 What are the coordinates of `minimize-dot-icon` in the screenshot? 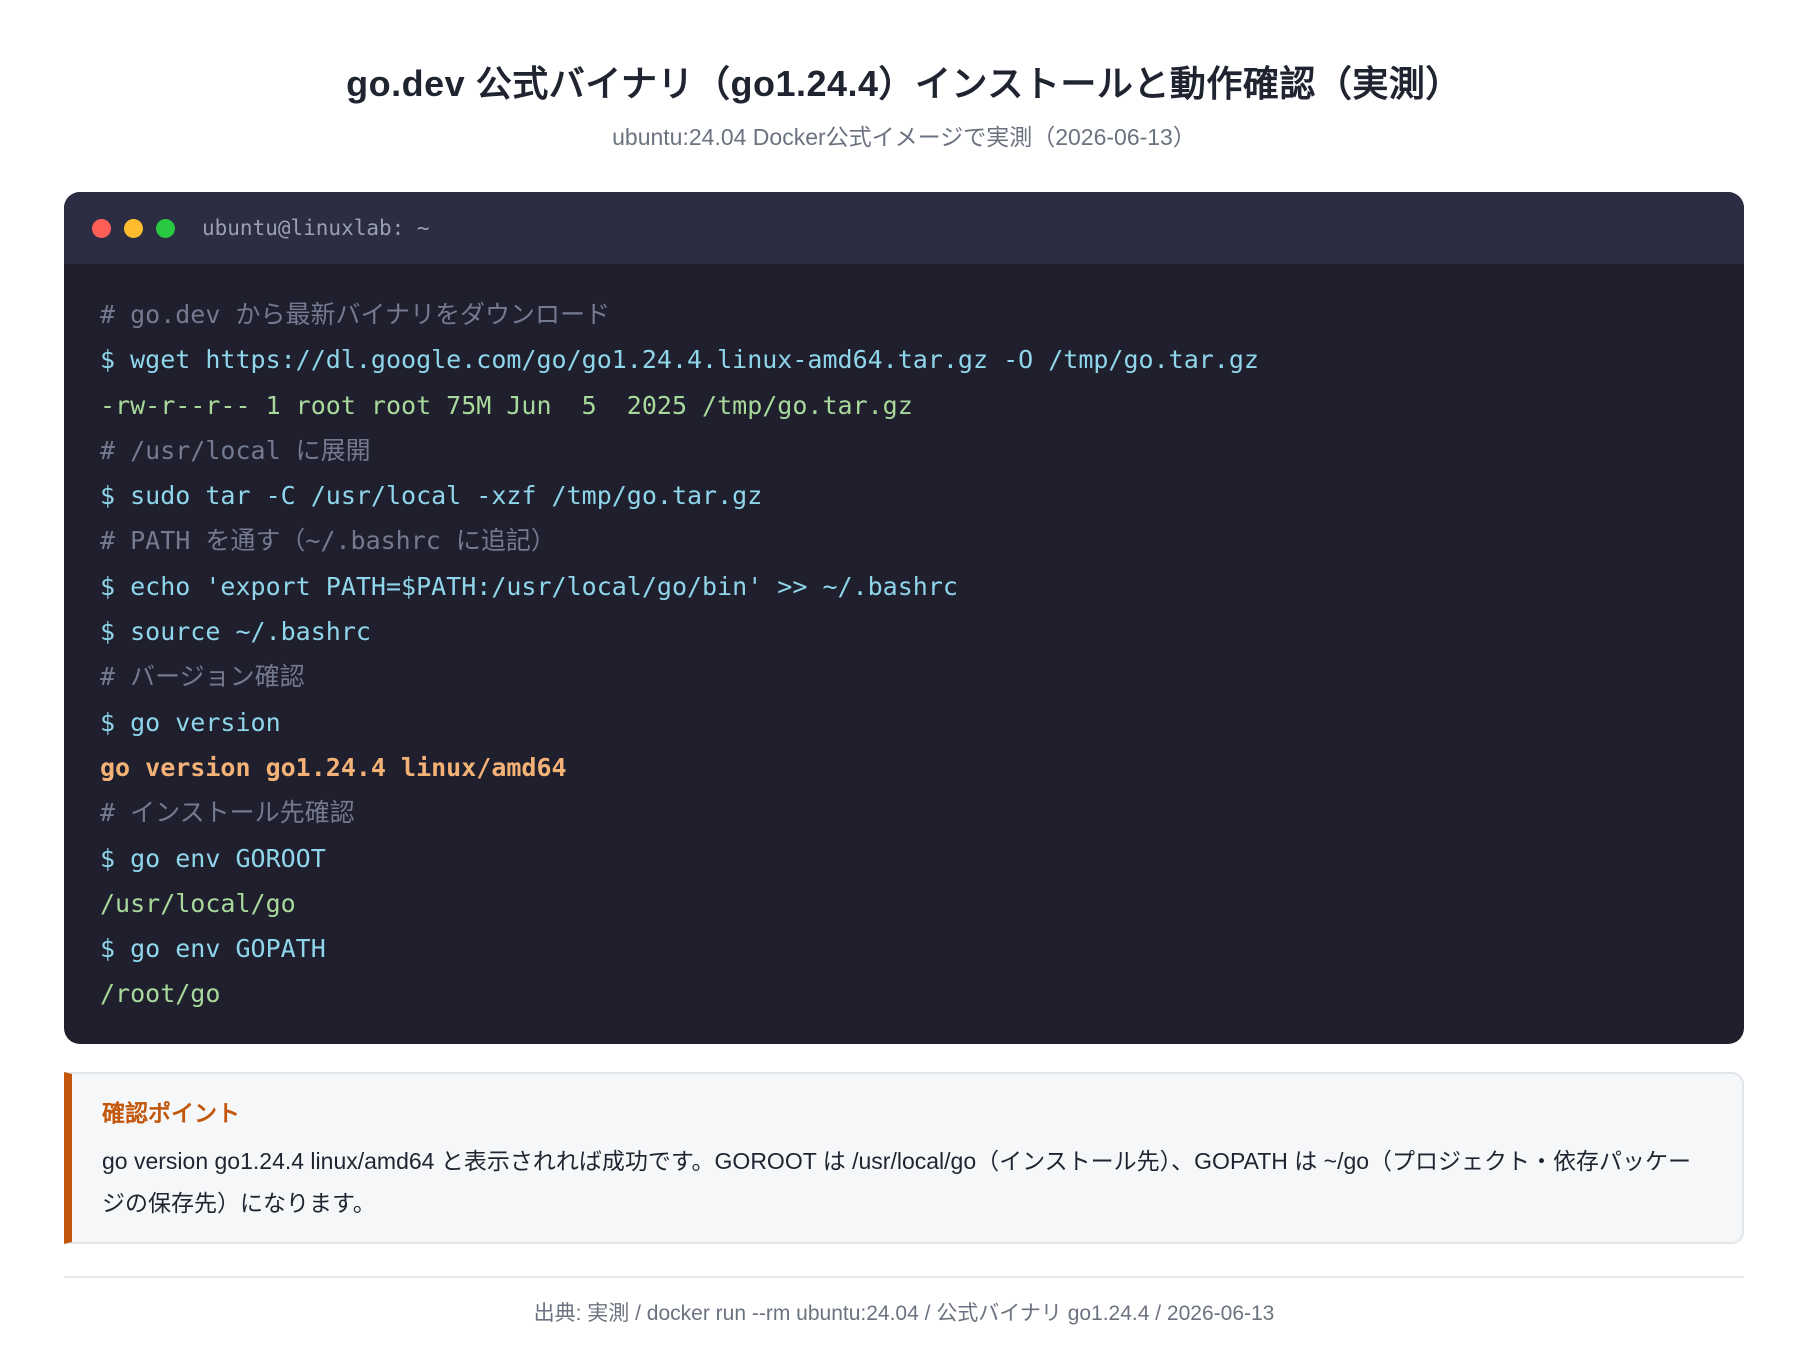 It's located at (133, 228).